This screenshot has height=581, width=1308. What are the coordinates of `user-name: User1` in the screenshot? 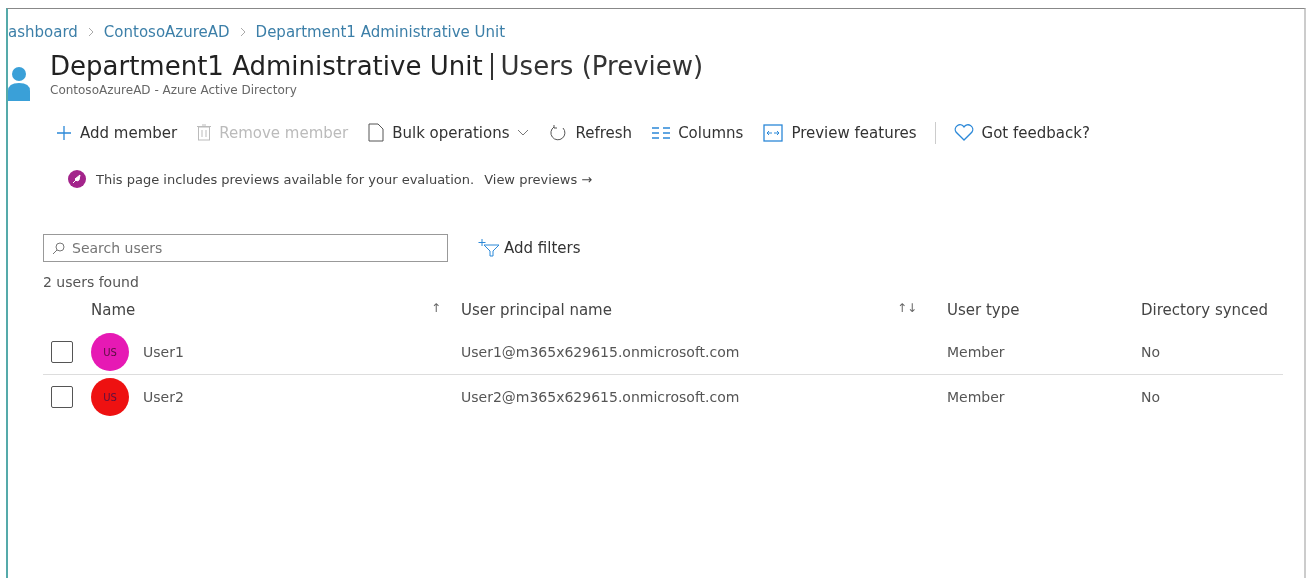 It's located at (163, 352).